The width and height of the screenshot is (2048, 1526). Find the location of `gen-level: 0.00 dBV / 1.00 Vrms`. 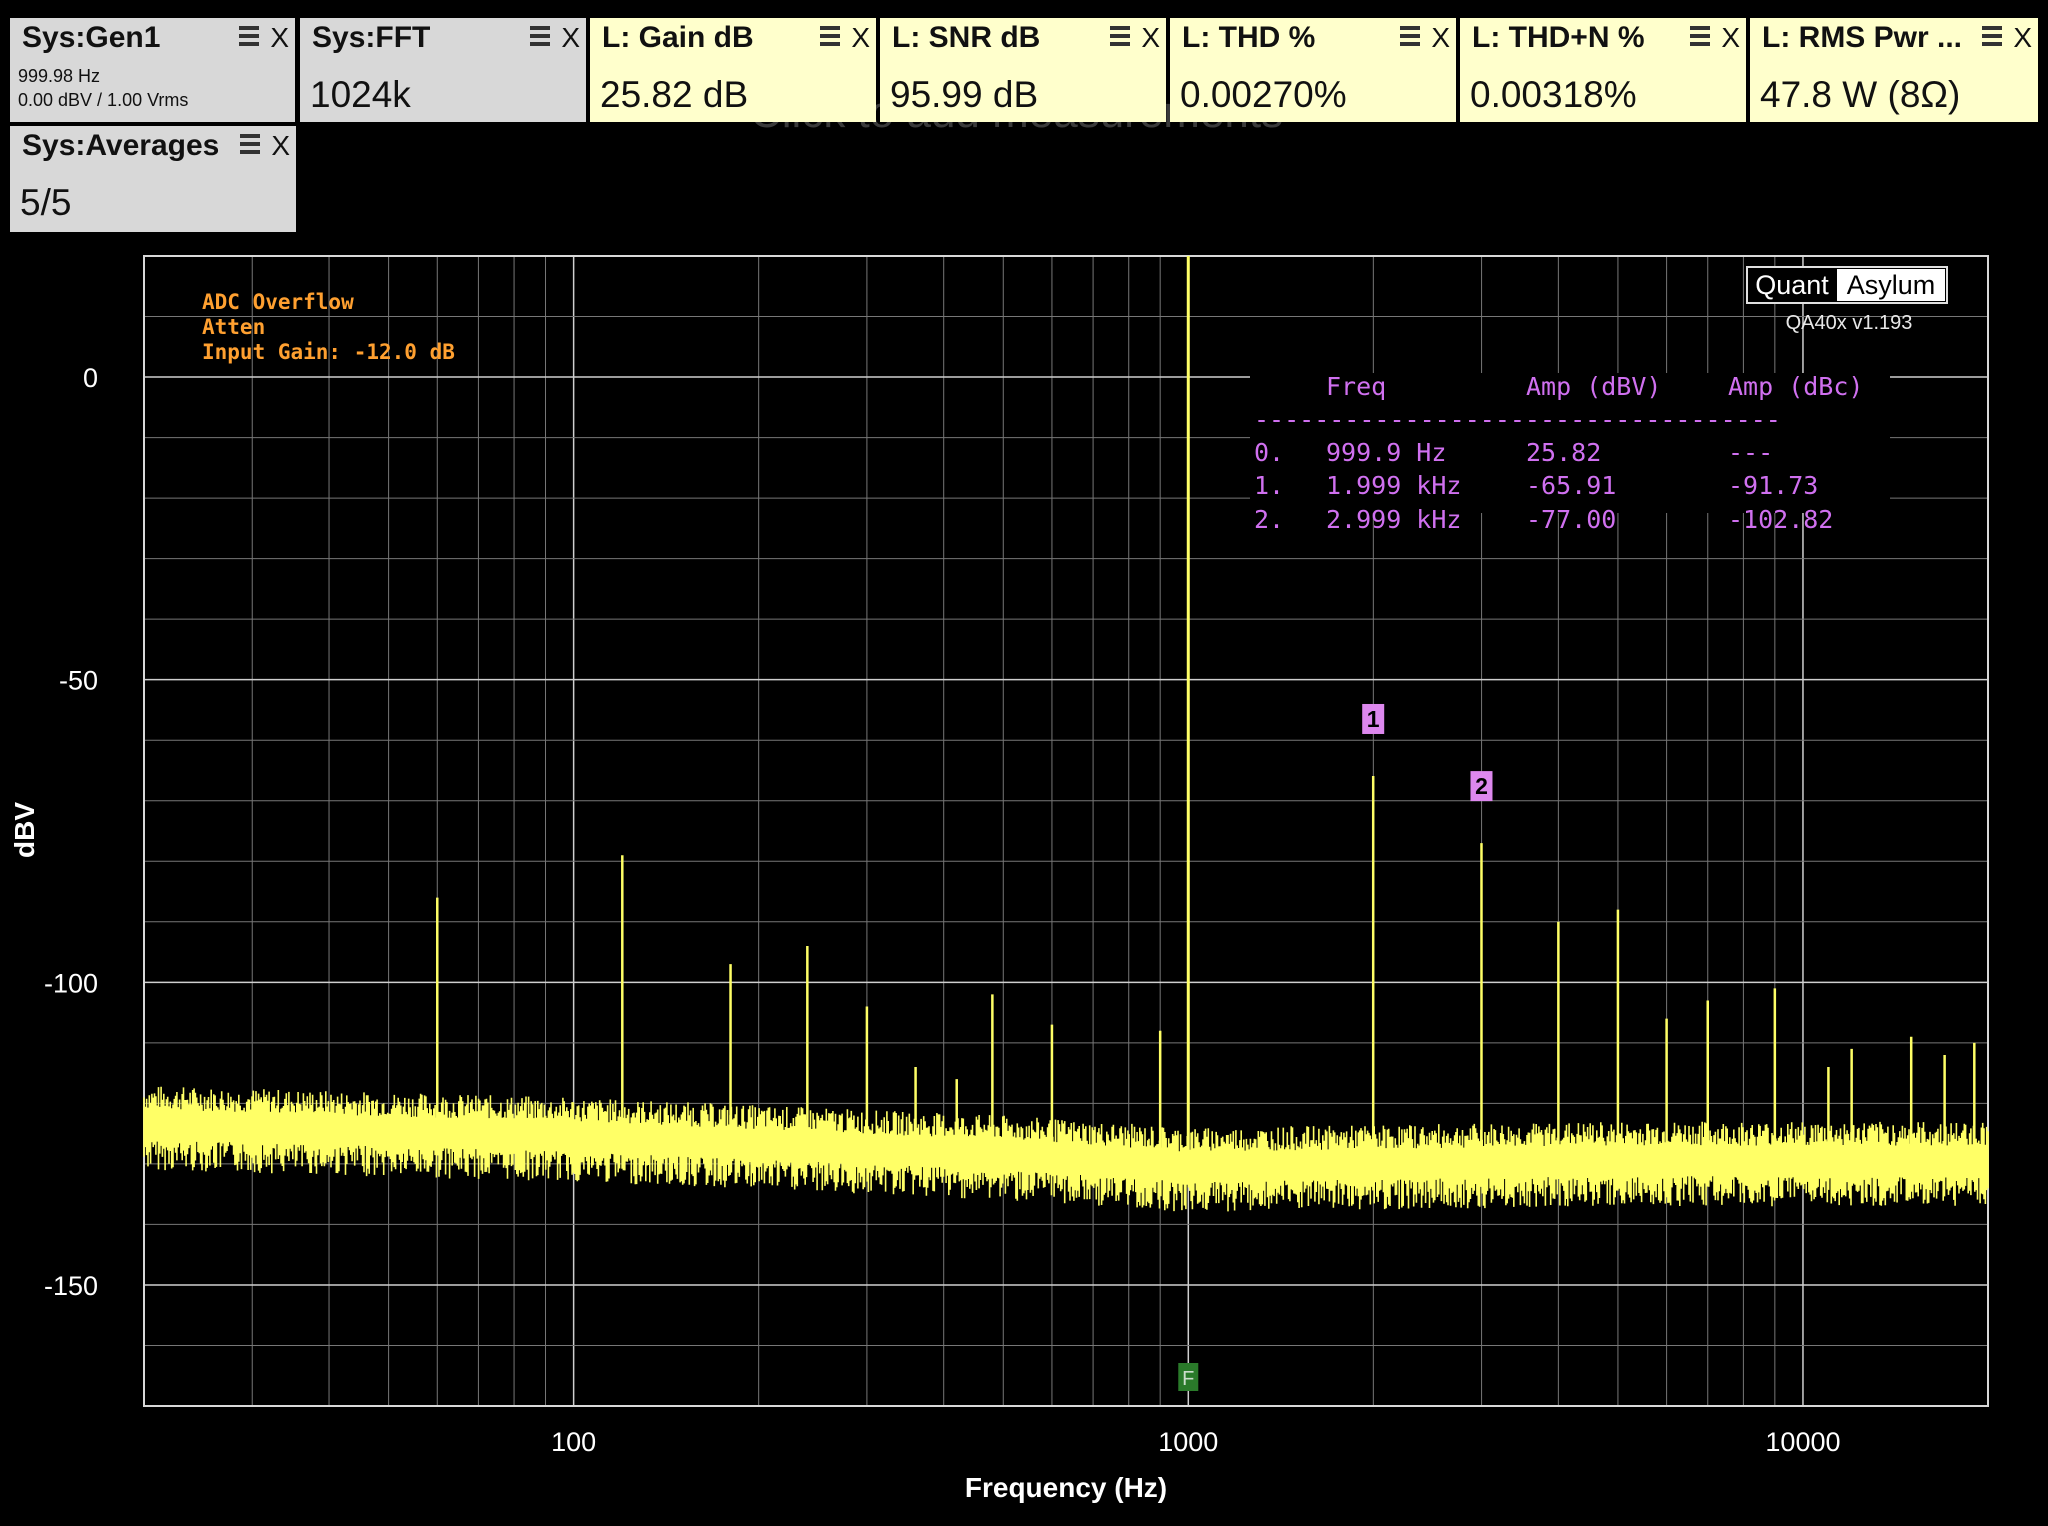

gen-level: 0.00 dBV / 1.00 Vrms is located at coordinates (103, 100).